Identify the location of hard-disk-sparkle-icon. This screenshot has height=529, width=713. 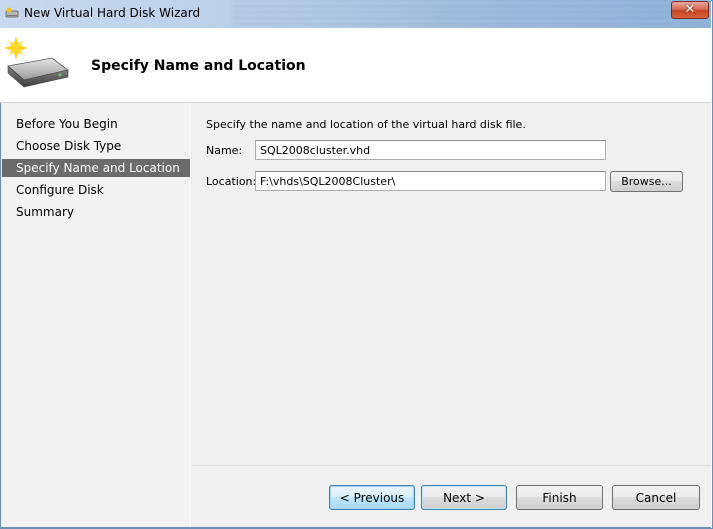
(36, 62).